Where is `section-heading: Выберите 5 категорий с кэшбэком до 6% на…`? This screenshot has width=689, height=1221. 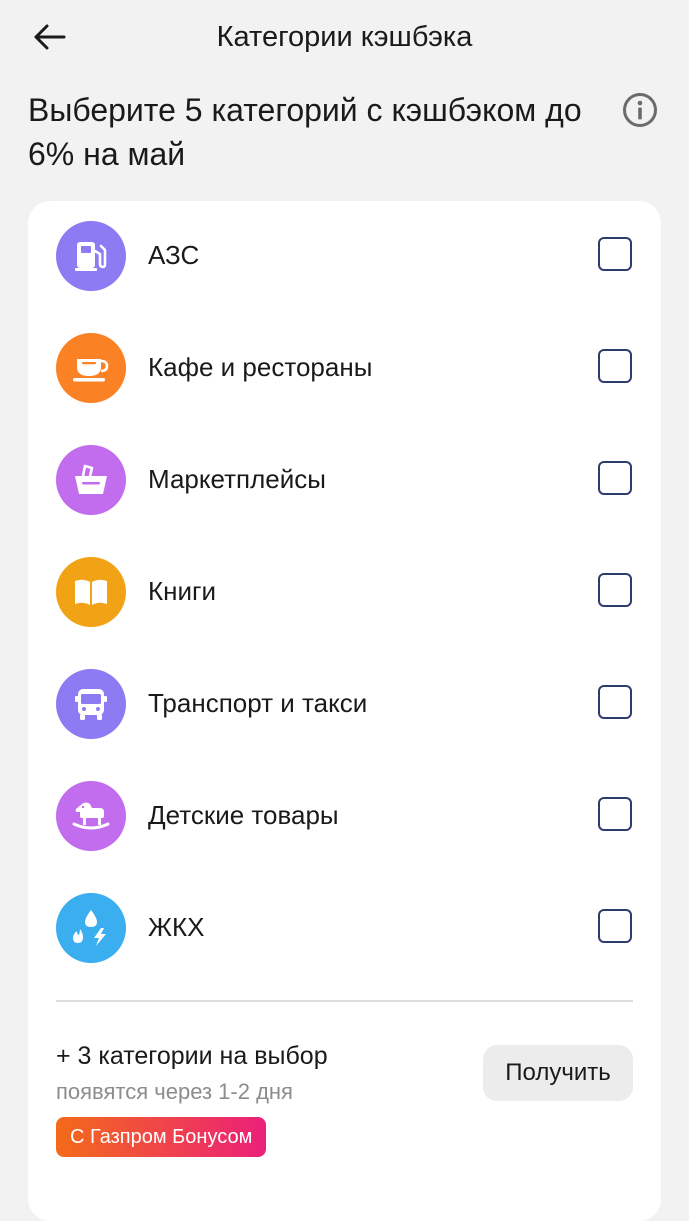 section-heading: Выберите 5 категорий с кэшбэком до 6% на… is located at coordinates (305, 132).